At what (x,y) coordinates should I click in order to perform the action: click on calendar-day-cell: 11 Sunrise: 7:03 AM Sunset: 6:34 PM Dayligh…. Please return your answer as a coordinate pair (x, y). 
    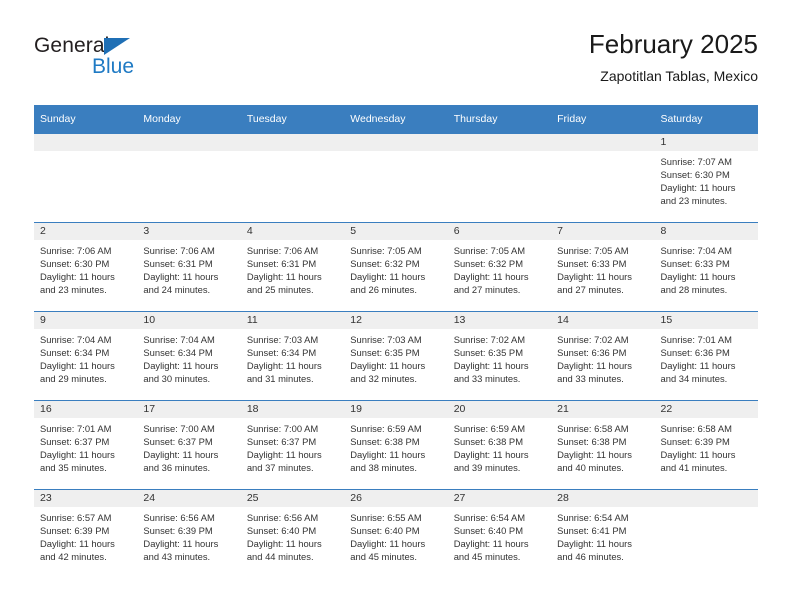
    Looking at the image, I should click on (292, 356).